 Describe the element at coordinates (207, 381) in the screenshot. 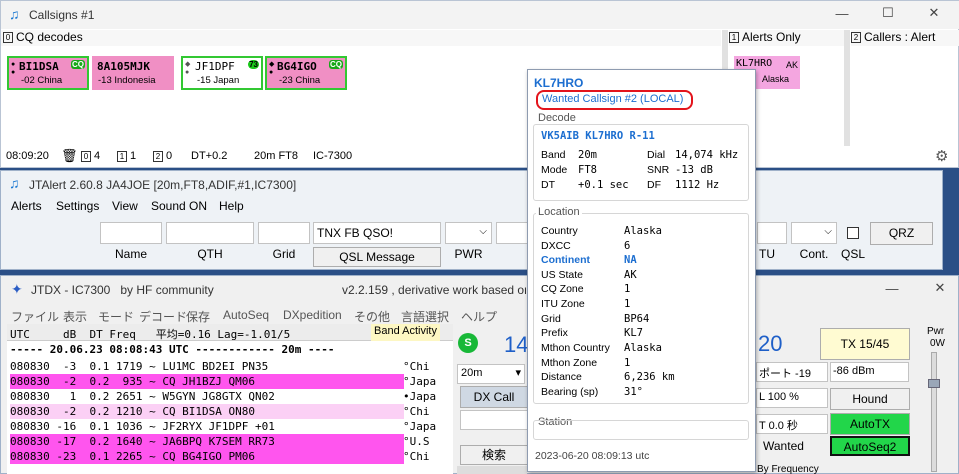

I see `log-row: 080830 -2 0.2 935 ~ CQ JH1BZJ QM06` at that location.